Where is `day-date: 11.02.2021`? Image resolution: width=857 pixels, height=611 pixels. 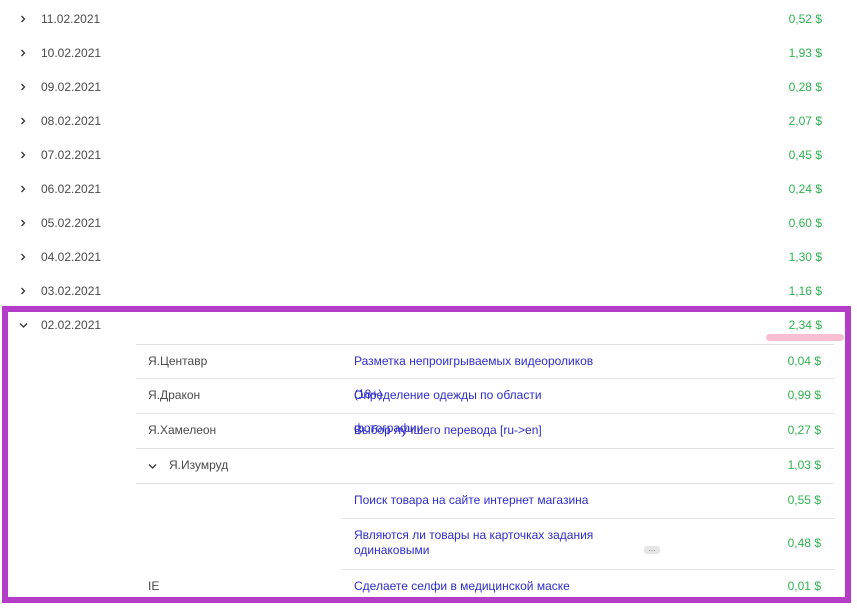
day-date: 11.02.2021 is located at coordinates (71, 19).